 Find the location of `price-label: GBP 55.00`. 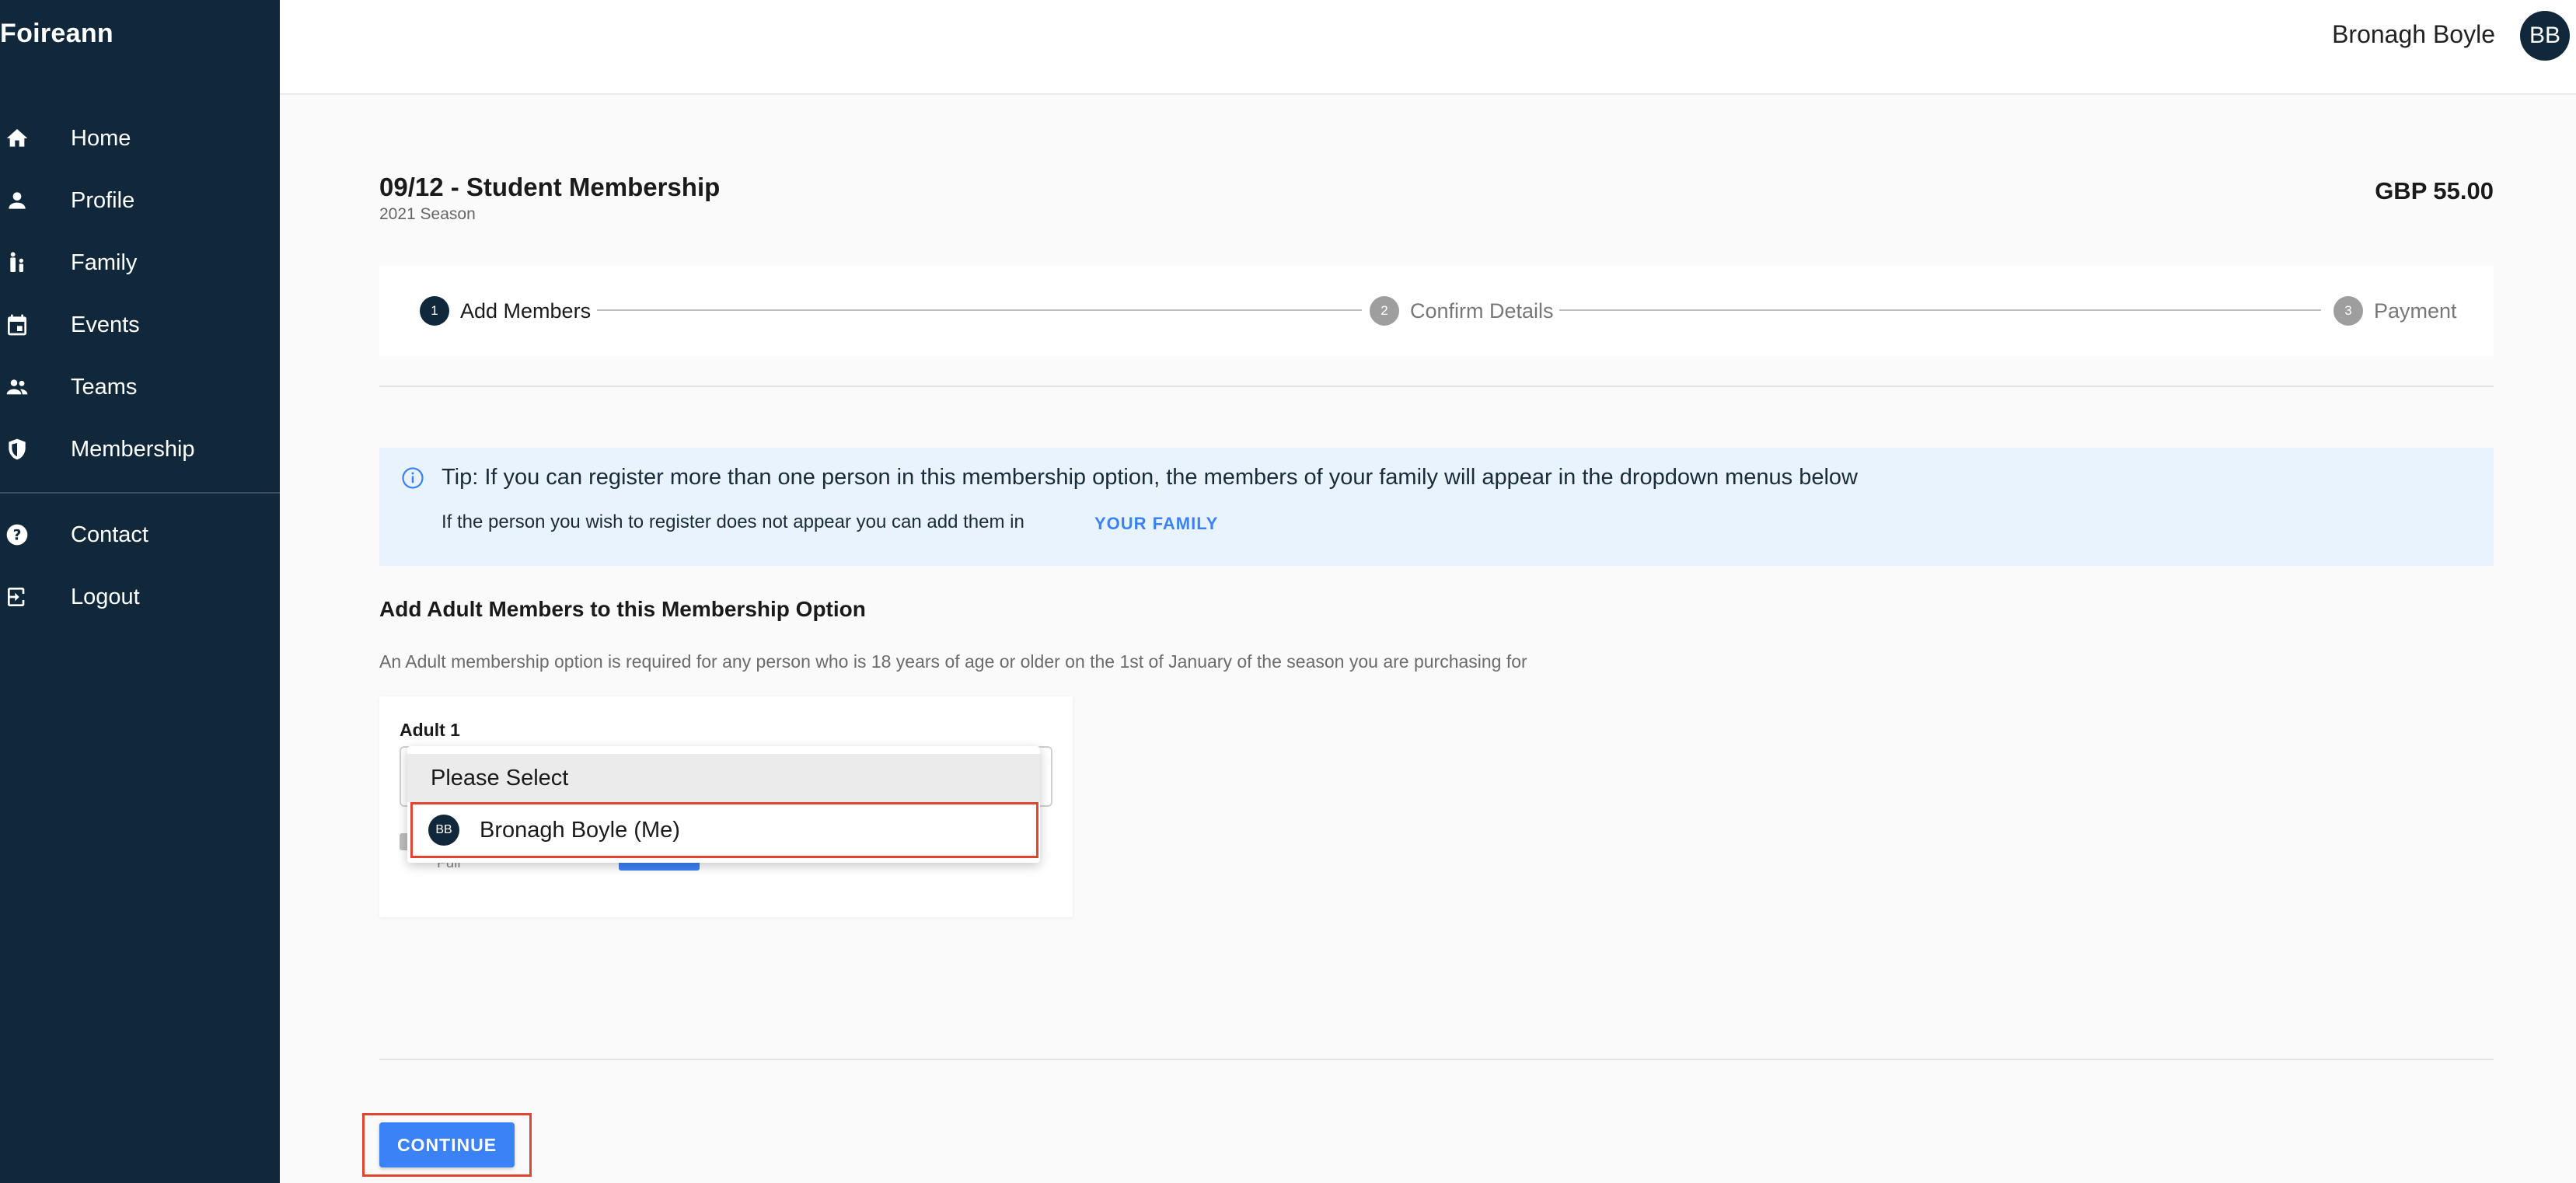

price-label: GBP 55.00 is located at coordinates (2435, 190).